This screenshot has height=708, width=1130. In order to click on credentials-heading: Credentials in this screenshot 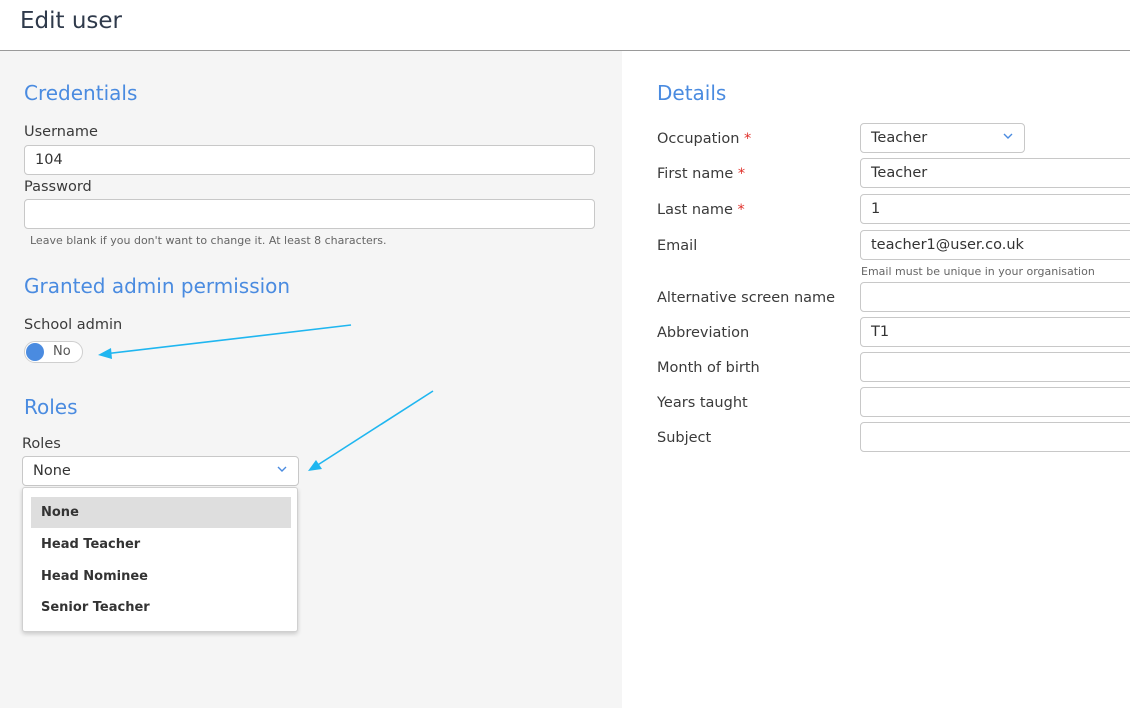, I will do `click(81, 93)`.